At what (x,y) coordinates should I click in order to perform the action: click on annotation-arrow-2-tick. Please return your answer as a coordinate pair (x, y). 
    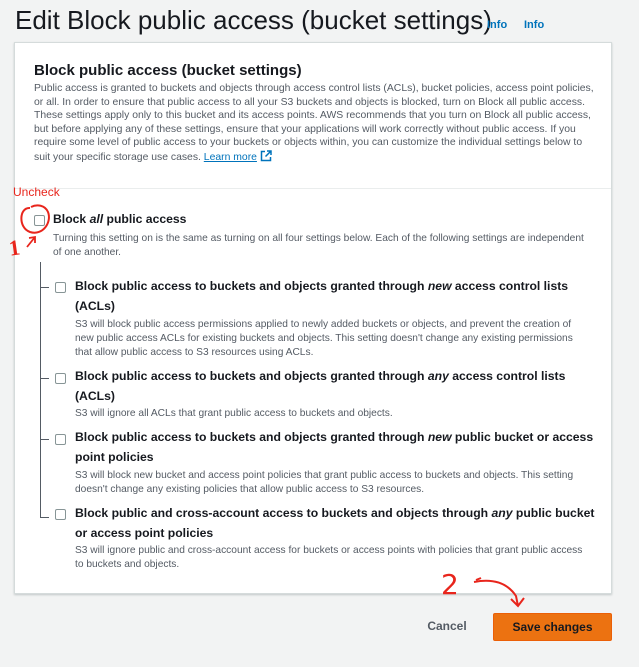
    Looking at the image, I should click on (478, 579).